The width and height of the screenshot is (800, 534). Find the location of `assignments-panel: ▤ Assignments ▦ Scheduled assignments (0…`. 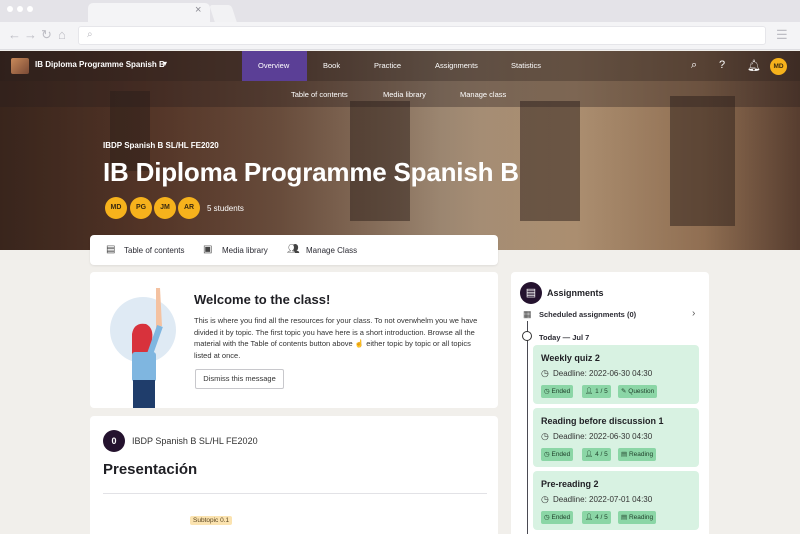

assignments-panel: ▤ Assignments ▦ Scheduled assignments (0… is located at coordinates (610, 403).